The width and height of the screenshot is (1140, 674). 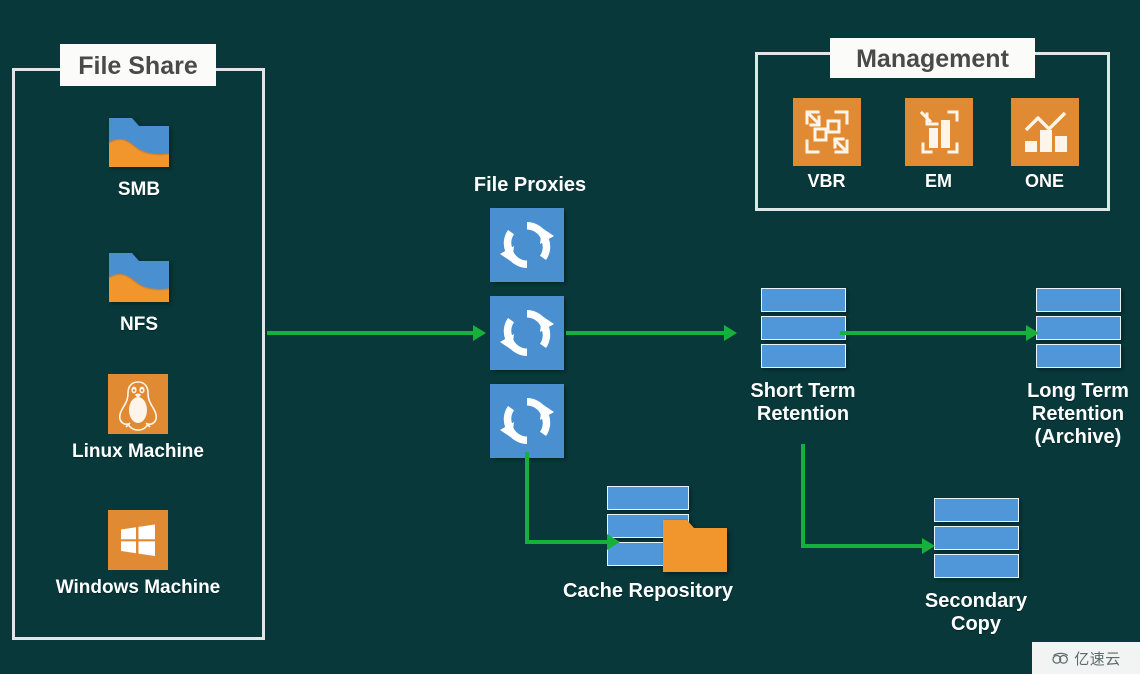 What do you see at coordinates (934, 333) in the screenshot?
I see `connector-short-term-to-long-term` at bounding box center [934, 333].